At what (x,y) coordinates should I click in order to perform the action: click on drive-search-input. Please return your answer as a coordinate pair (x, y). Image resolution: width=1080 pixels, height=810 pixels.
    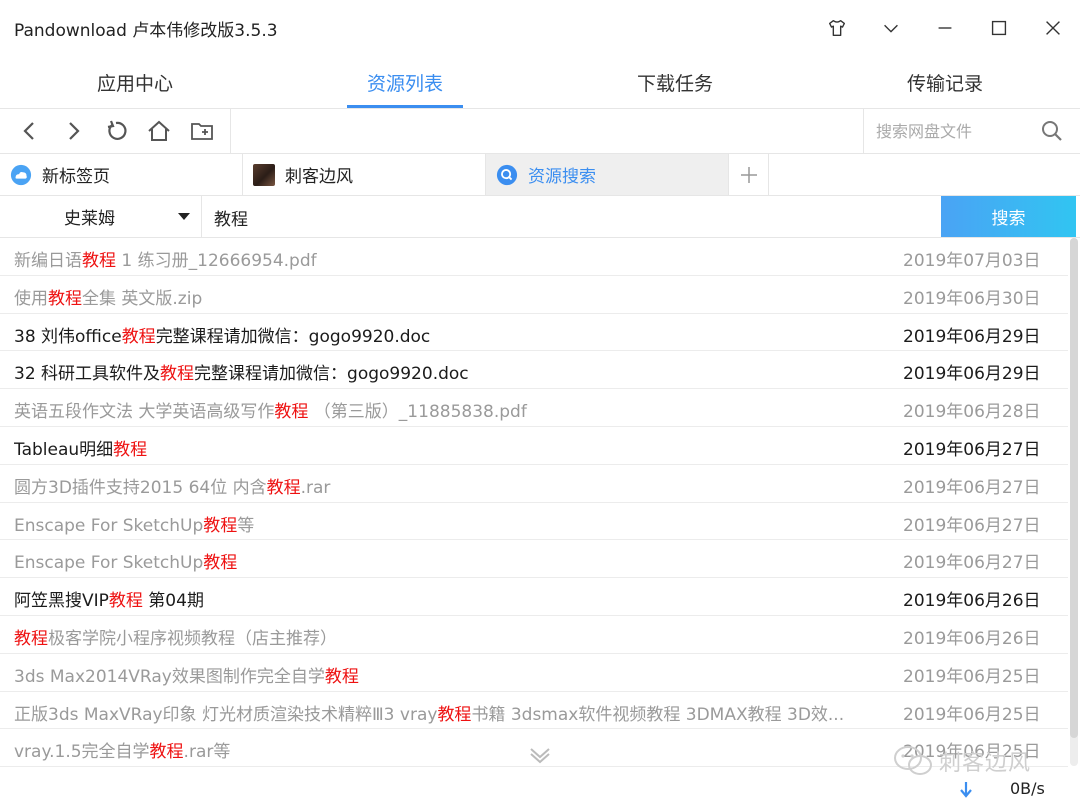
    Looking at the image, I should click on (951, 131).